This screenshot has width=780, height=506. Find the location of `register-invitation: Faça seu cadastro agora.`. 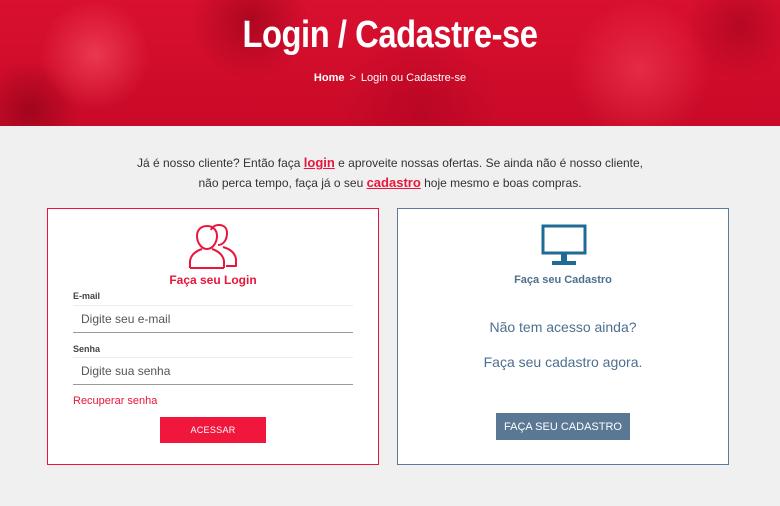

register-invitation: Faça seu cadastro agora. is located at coordinates (563, 362).